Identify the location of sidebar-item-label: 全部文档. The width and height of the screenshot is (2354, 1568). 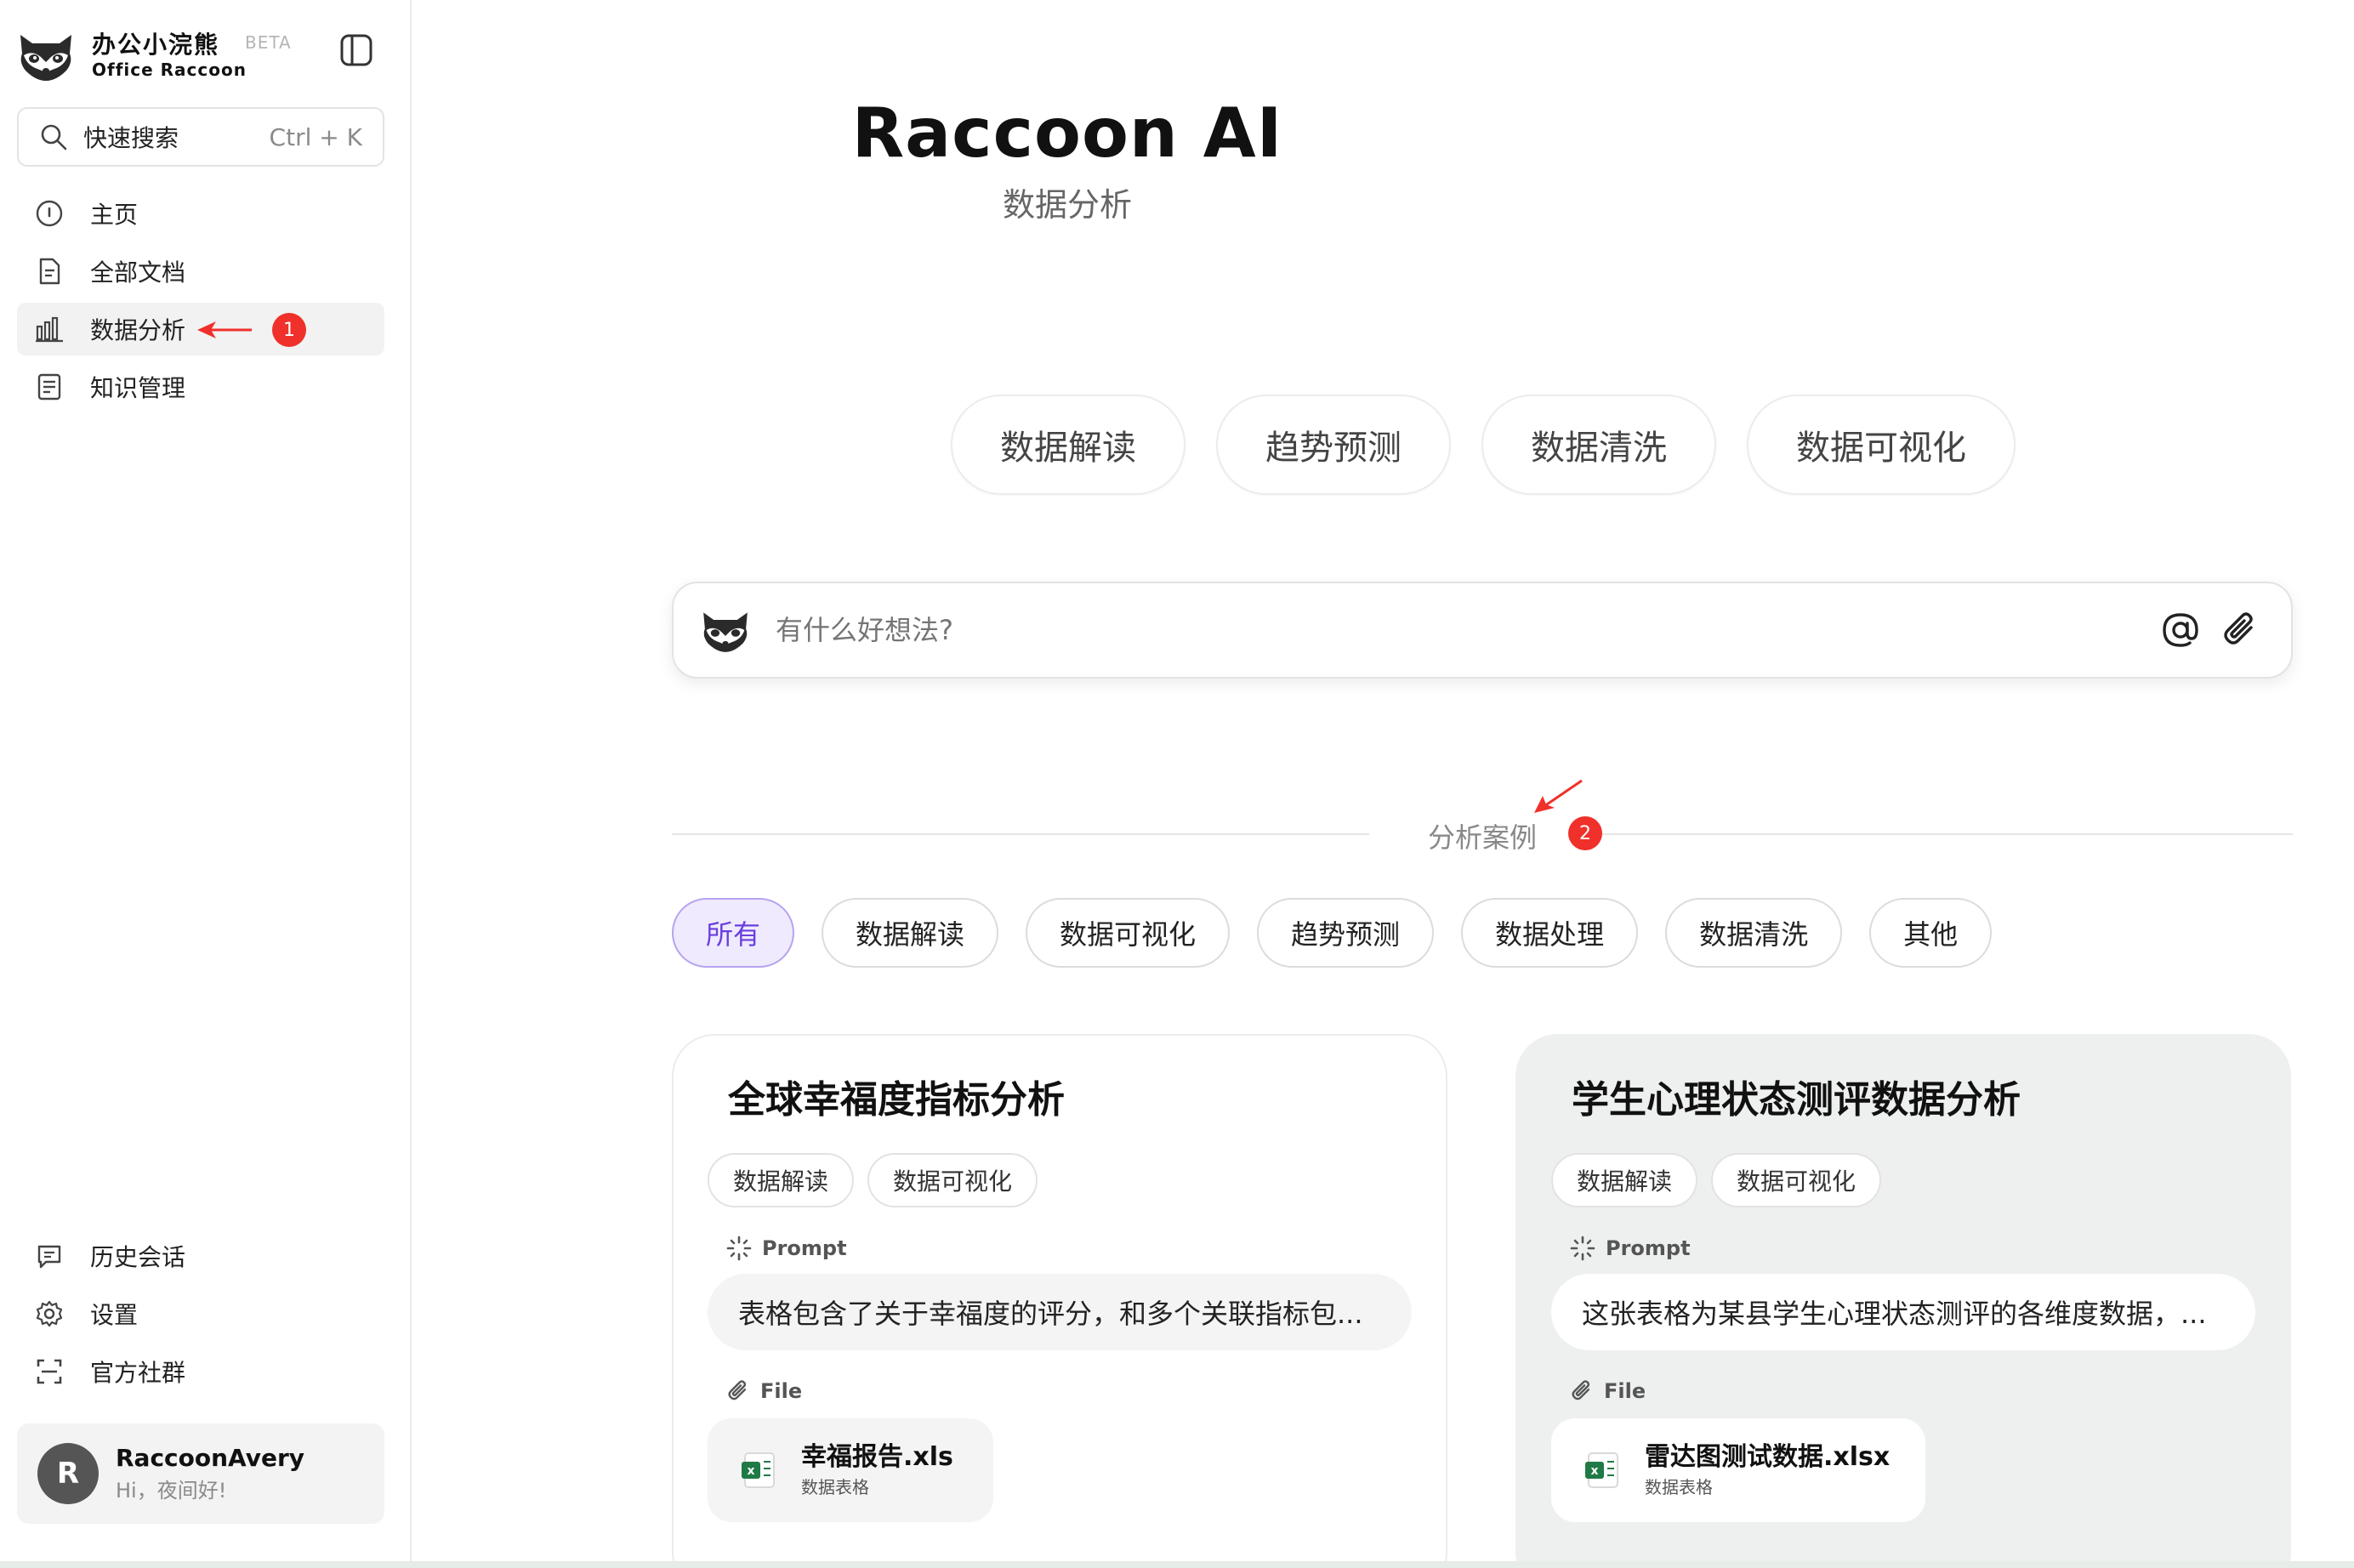
(138, 272).